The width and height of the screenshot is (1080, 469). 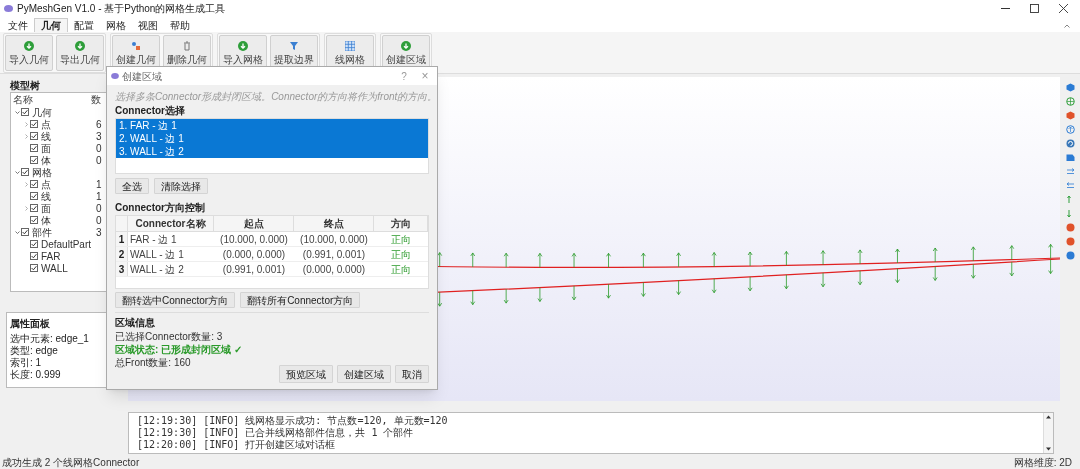 What do you see at coordinates (334, 269) in the screenshot?
I see `table-cell-text: (0.000, 0.000)` at bounding box center [334, 269].